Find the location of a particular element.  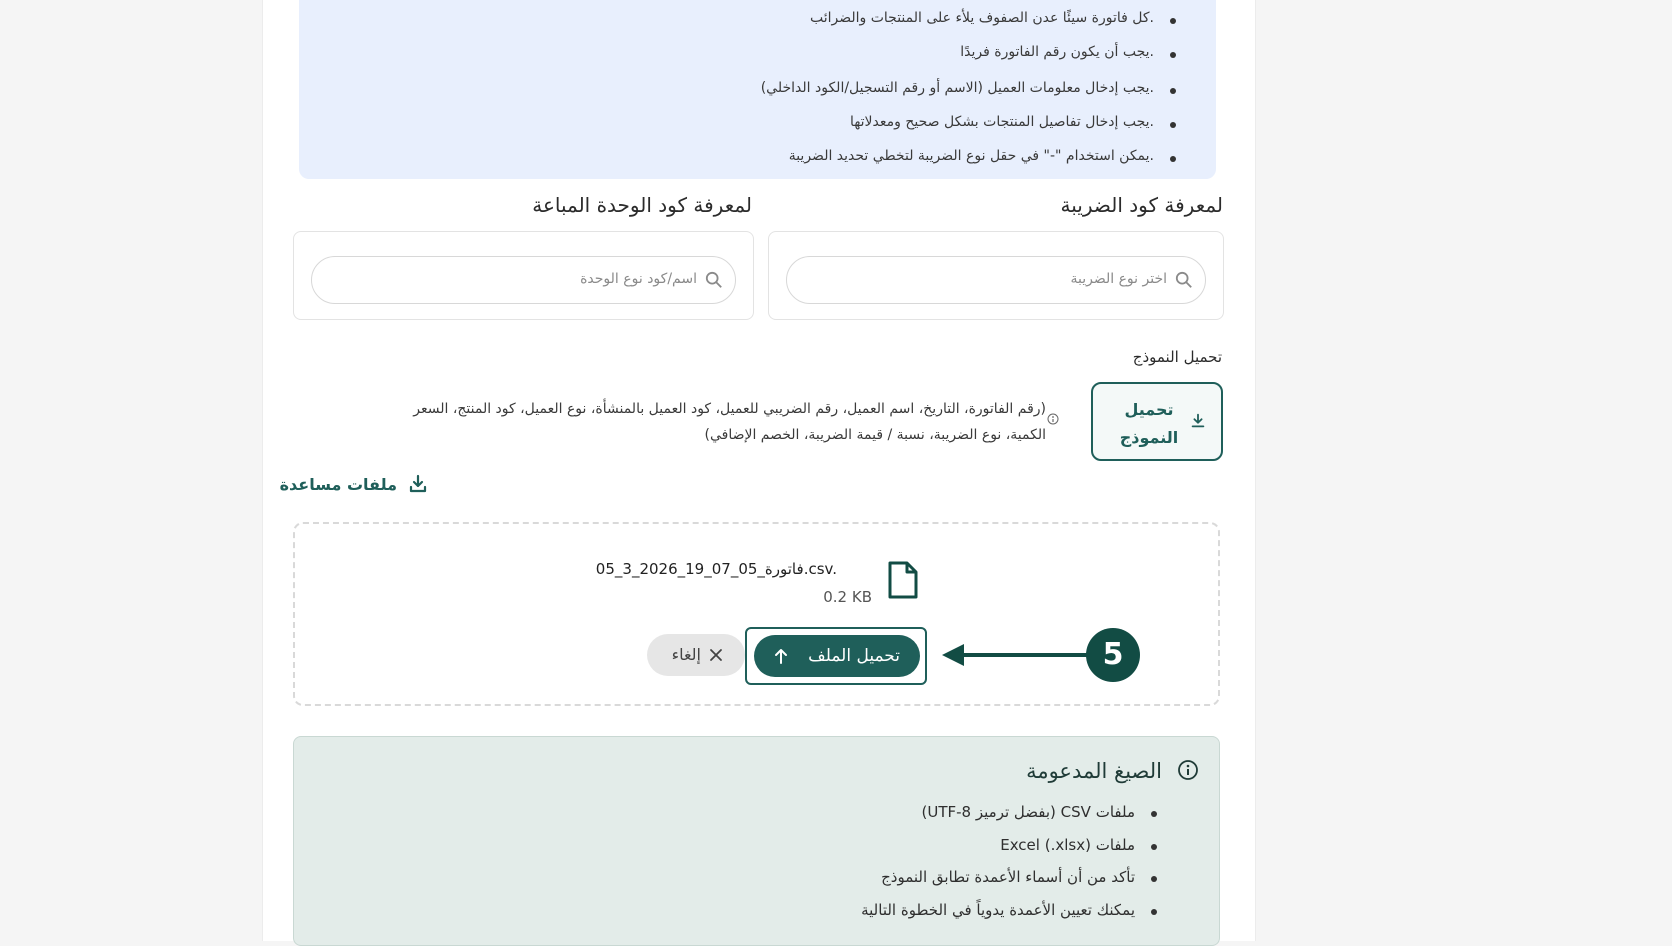

file-size: 0.2 KB is located at coordinates (847, 597).